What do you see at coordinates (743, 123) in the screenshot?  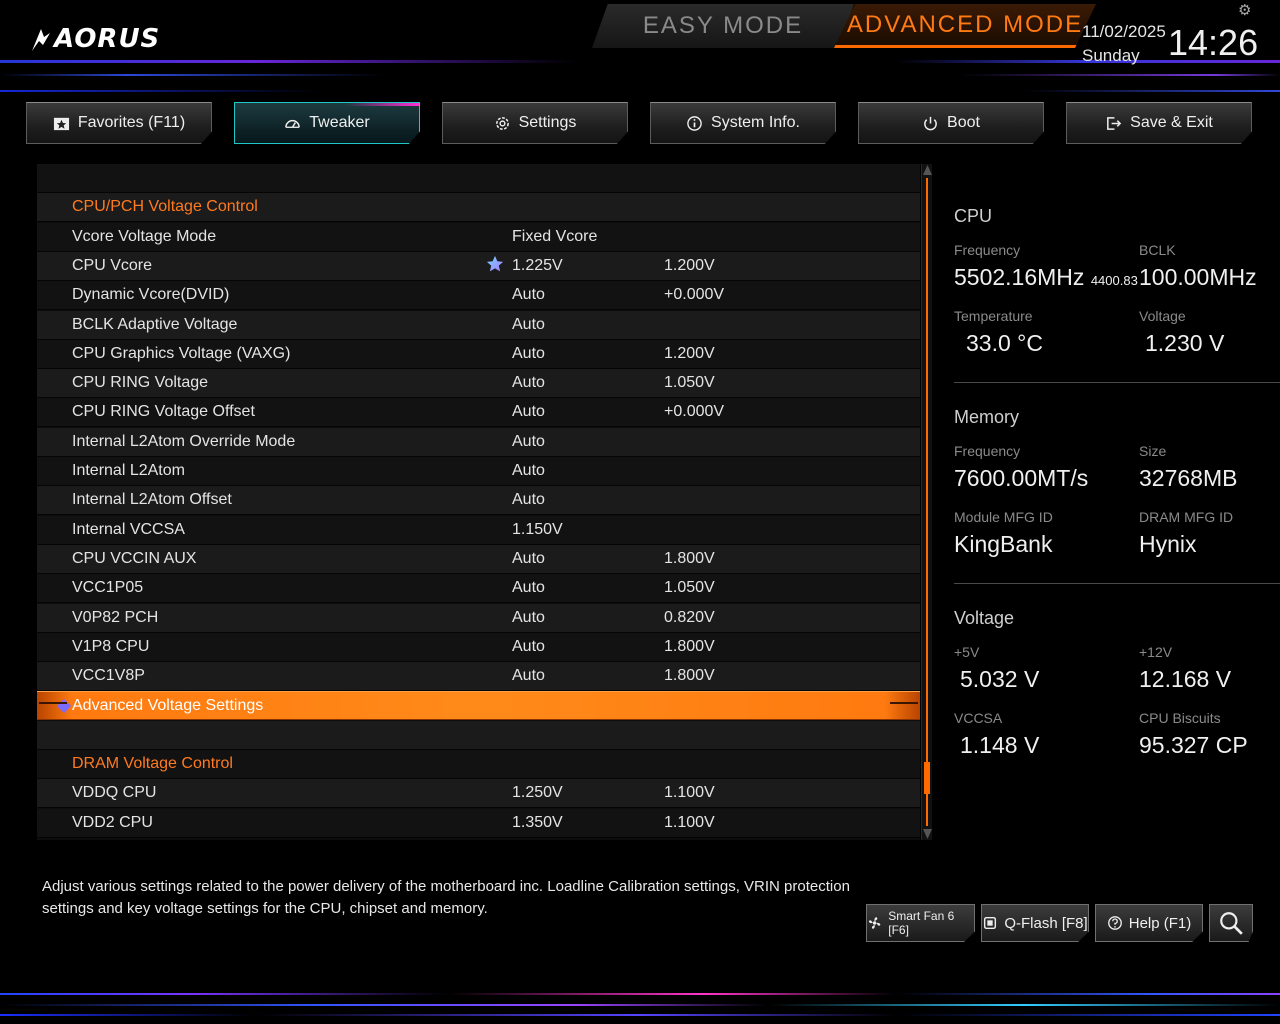 I see `tab-system-info: System Info.` at bounding box center [743, 123].